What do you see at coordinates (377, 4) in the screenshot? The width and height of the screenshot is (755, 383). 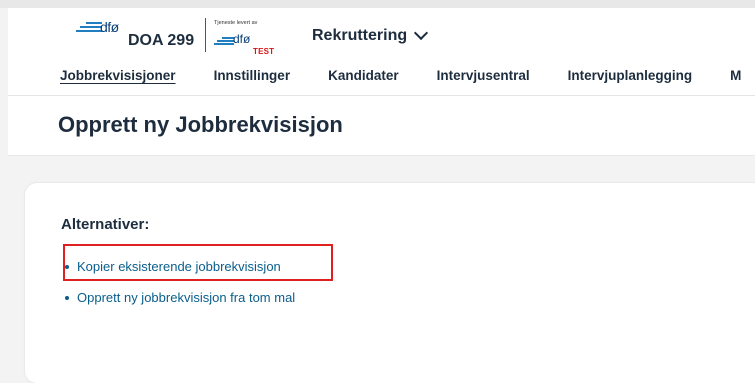 I see `window-top-strip` at bounding box center [377, 4].